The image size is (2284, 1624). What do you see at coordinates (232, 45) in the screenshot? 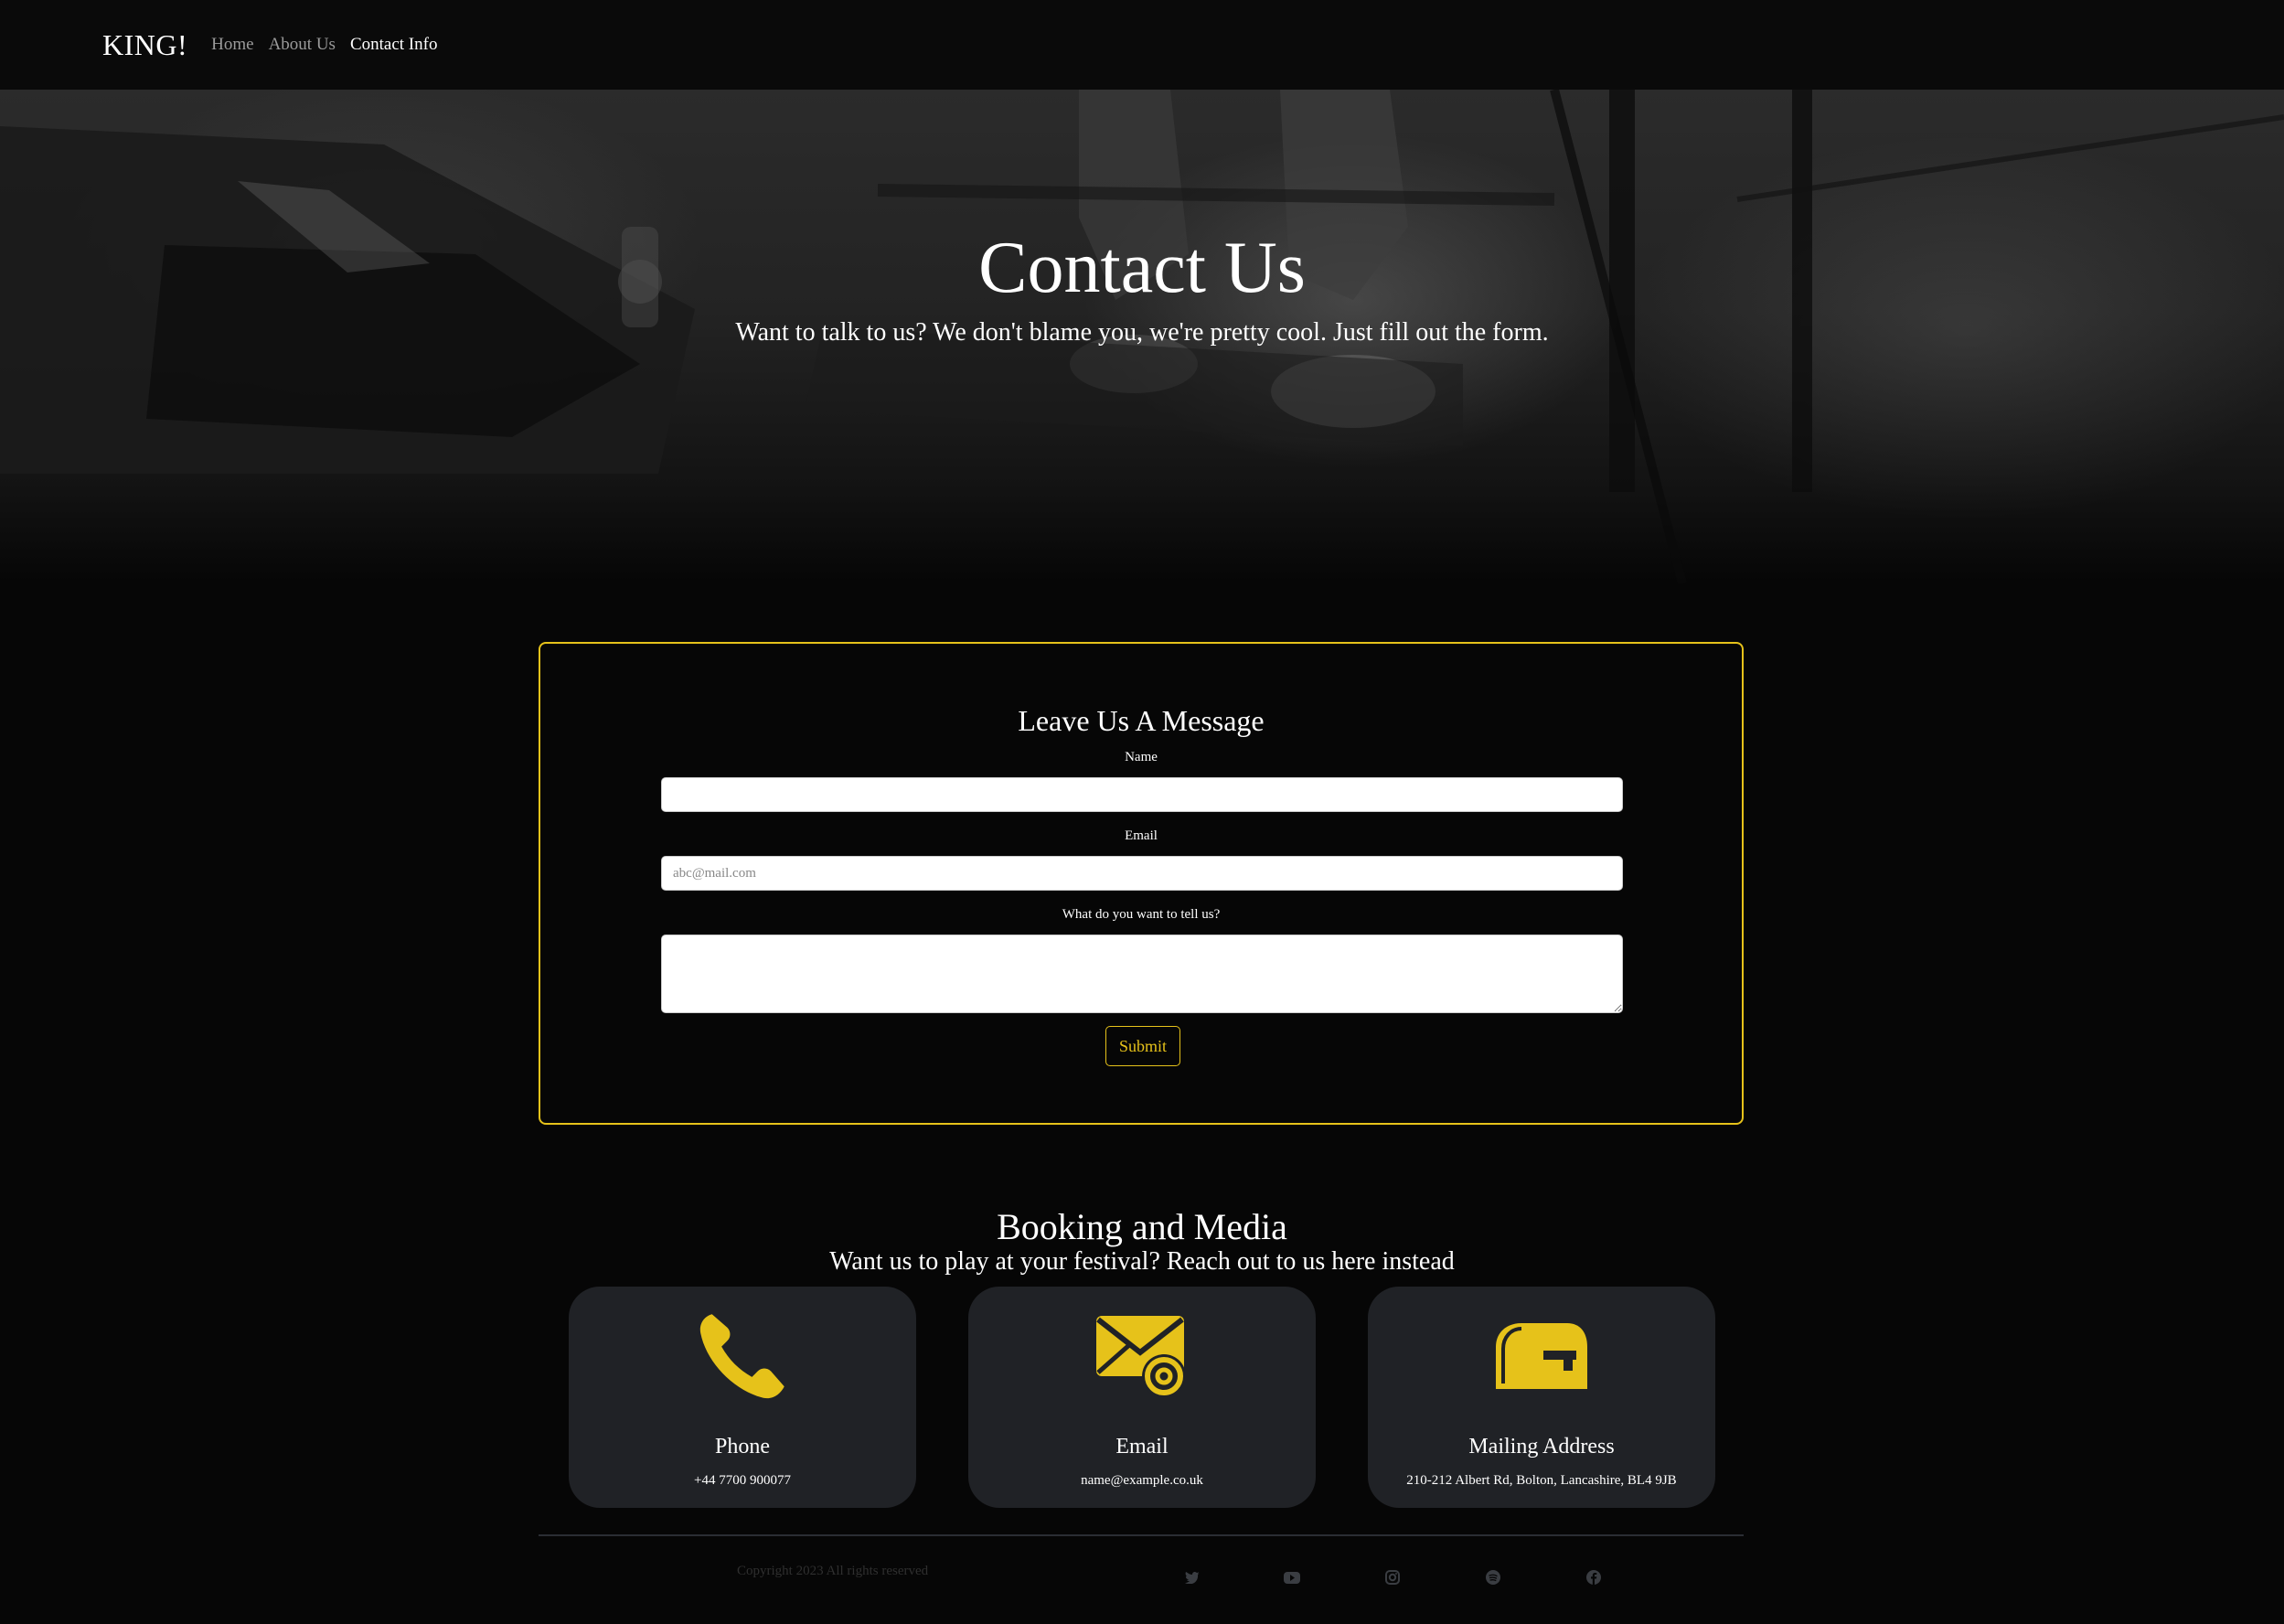
I see `nav-link-home: Home` at bounding box center [232, 45].